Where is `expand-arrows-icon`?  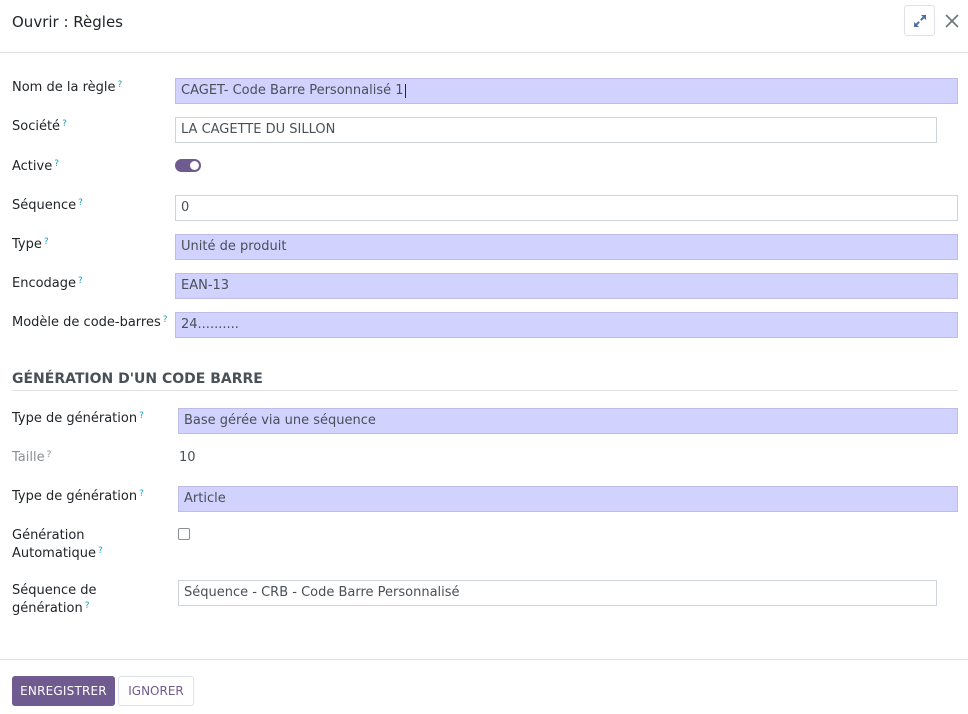
expand-arrows-icon is located at coordinates (919, 20).